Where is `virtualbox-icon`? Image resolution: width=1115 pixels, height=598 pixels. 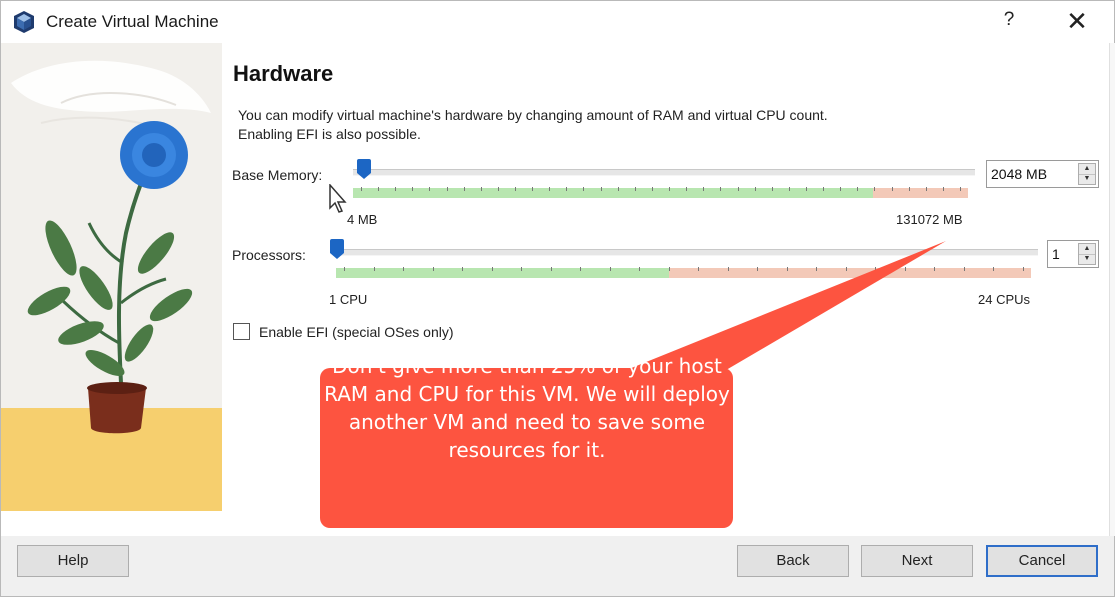 virtualbox-icon is located at coordinates (24, 22).